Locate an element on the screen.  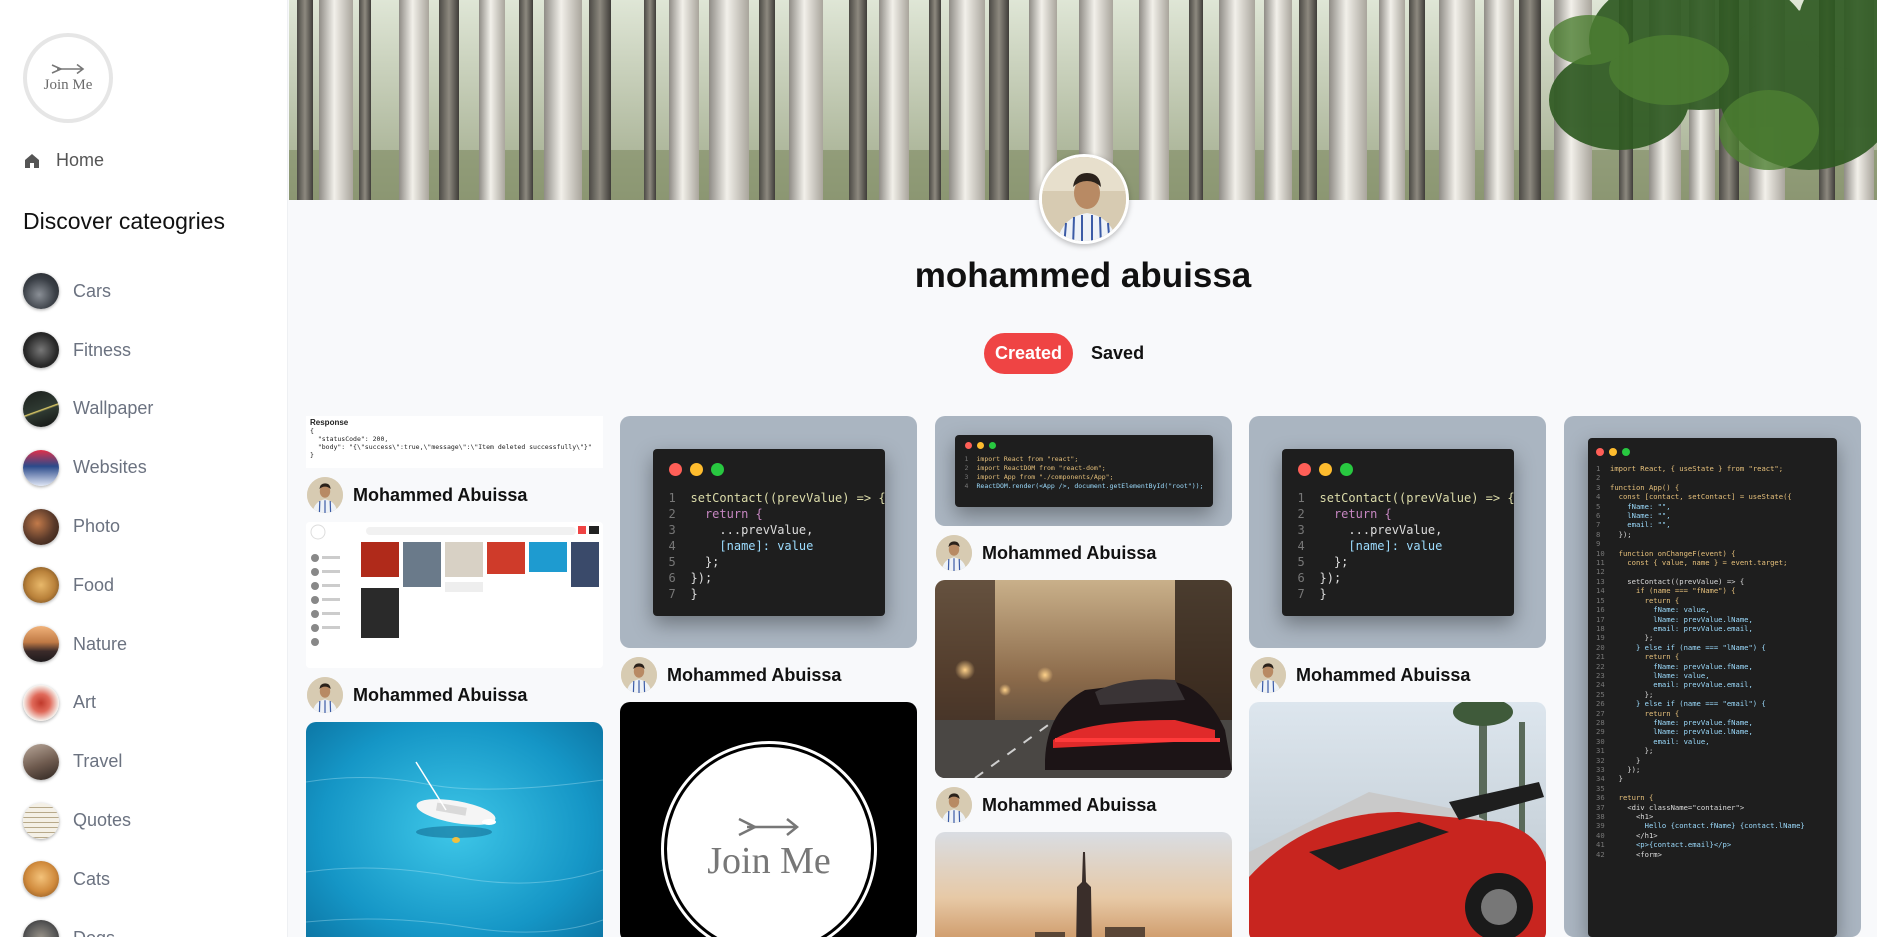
line-number: 7 is located at coordinates (1598, 525).